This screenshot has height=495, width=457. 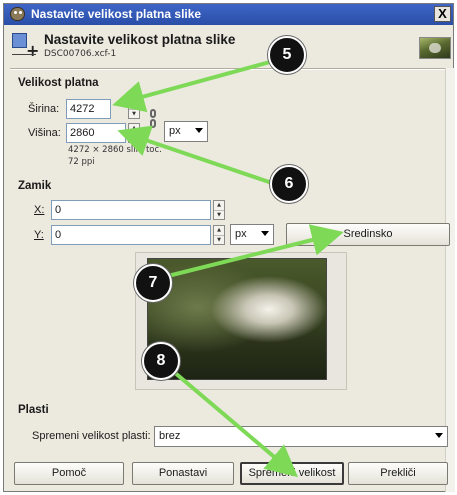 What do you see at coordinates (91, 436) in the screenshot?
I see `resize-layers-label: Spremeni velikost plasti:` at bounding box center [91, 436].